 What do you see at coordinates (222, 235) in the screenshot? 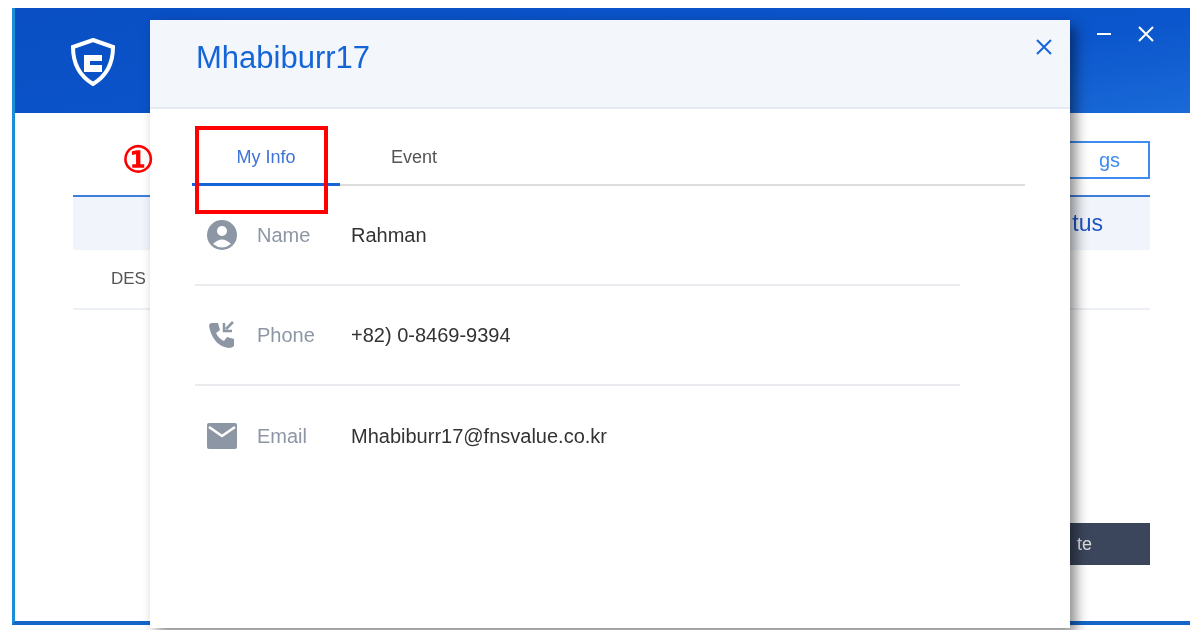
I see `person-icon` at bounding box center [222, 235].